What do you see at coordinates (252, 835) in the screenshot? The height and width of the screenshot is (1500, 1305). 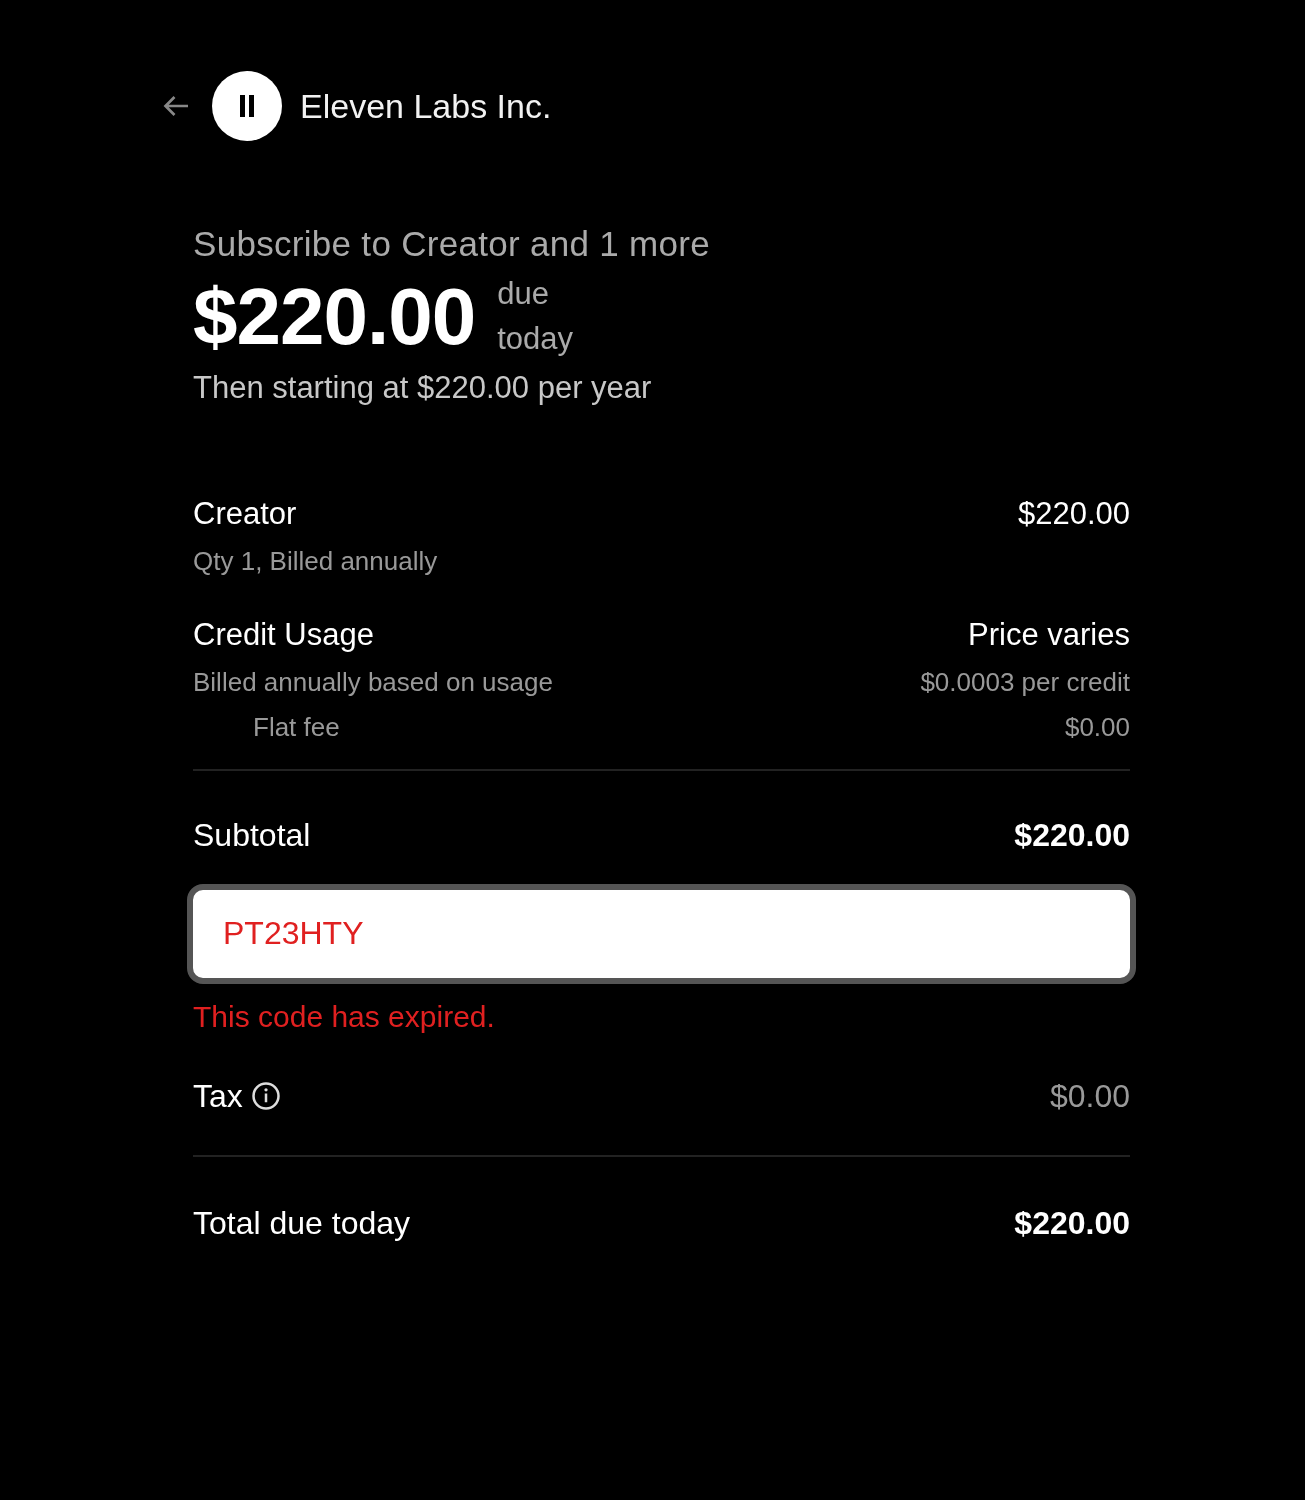 I see `subtotal-label: Subtotal` at bounding box center [252, 835].